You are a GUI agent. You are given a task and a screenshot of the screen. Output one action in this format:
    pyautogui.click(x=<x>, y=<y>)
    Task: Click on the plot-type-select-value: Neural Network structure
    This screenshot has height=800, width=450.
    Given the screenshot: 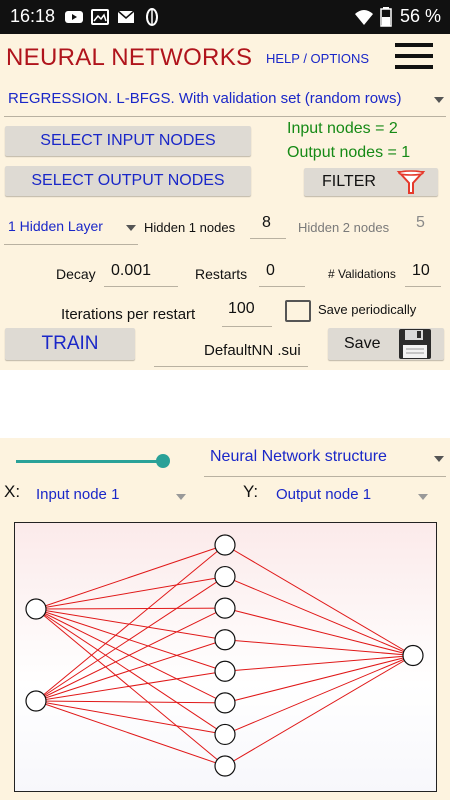 What is the action you would take?
    pyautogui.click(x=298, y=456)
    